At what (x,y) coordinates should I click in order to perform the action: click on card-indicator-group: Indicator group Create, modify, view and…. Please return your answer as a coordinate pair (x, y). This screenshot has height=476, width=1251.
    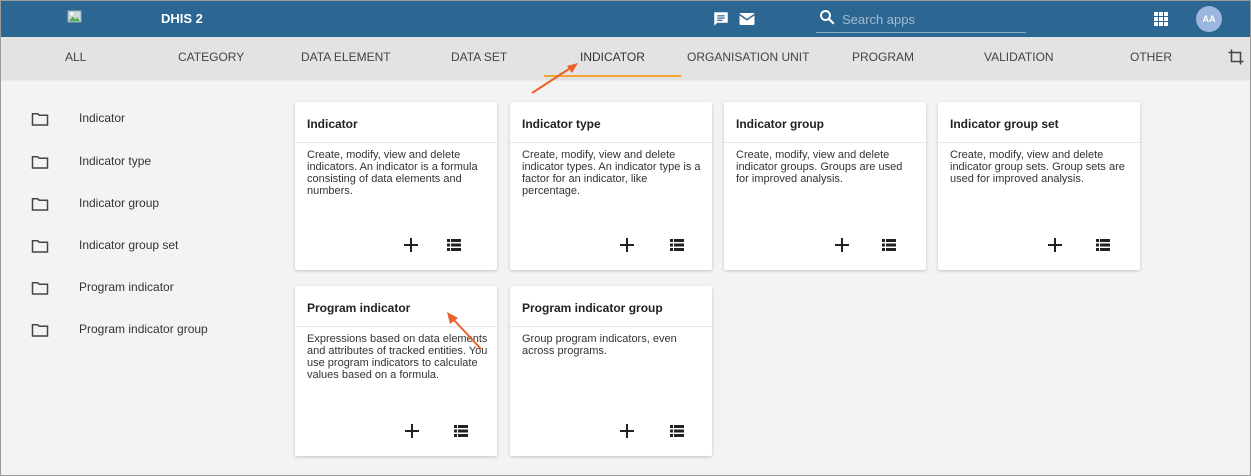
    Looking at the image, I should click on (825, 186).